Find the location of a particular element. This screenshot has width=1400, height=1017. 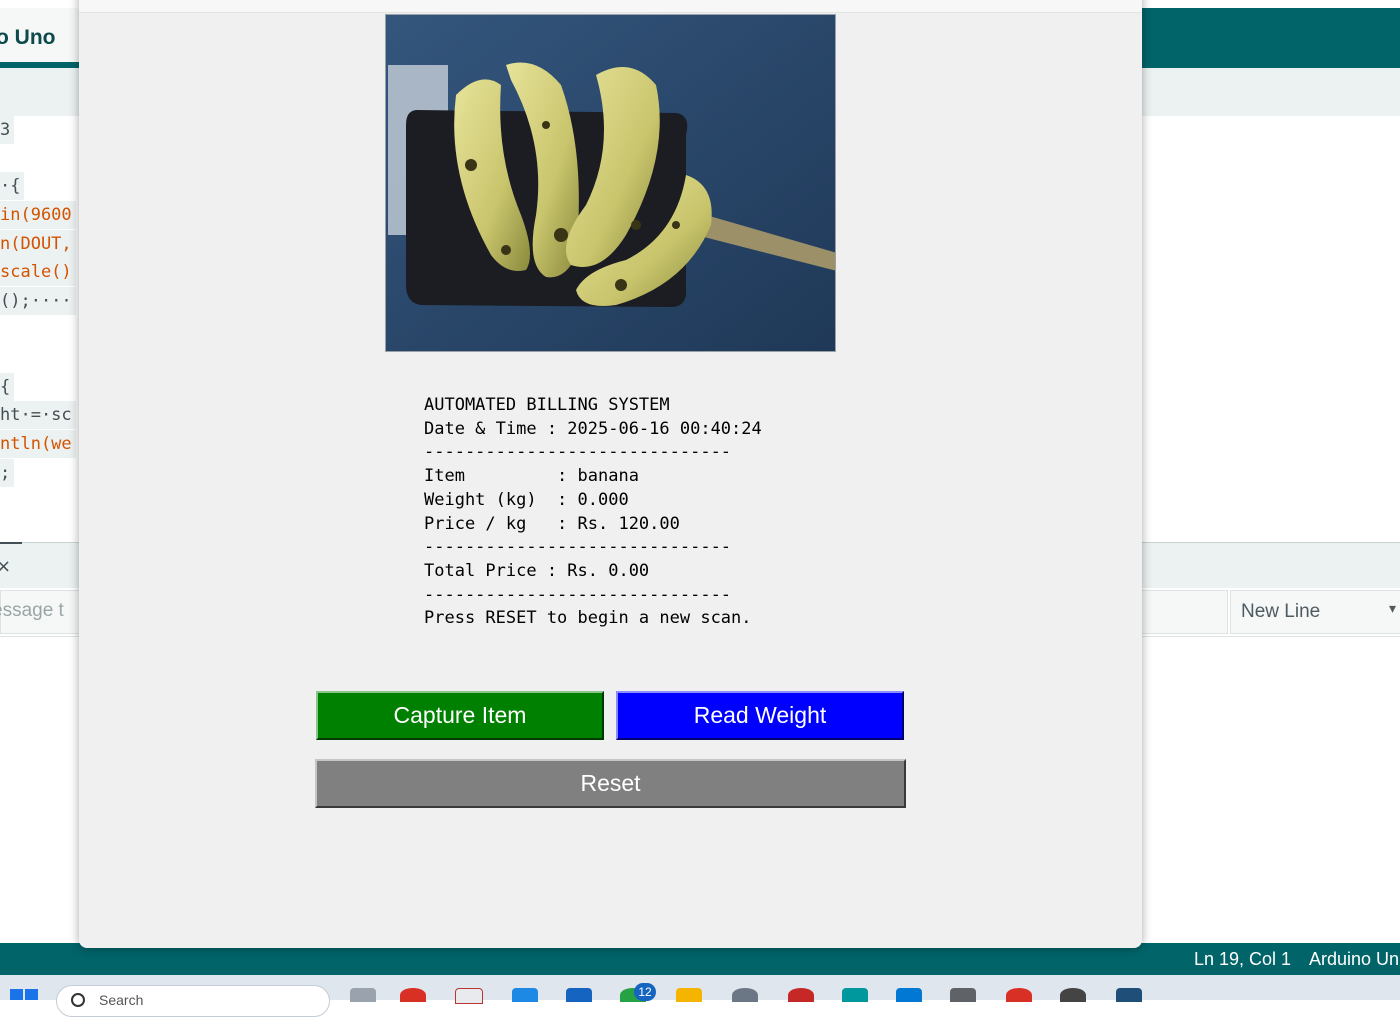

chevron-down-icon: ▾ is located at coordinates (1393, 609).